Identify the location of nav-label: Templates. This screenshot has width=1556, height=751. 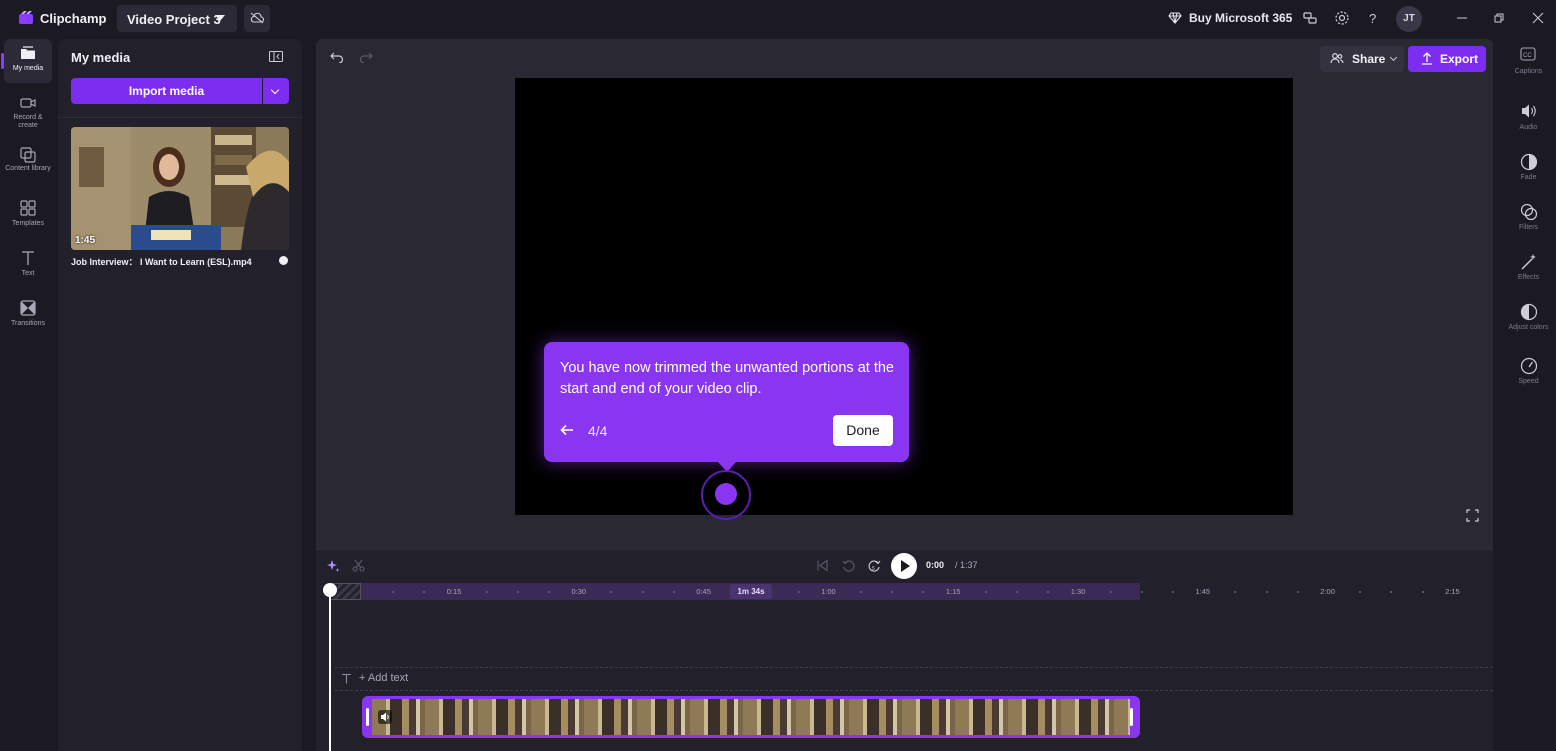
(28, 223).